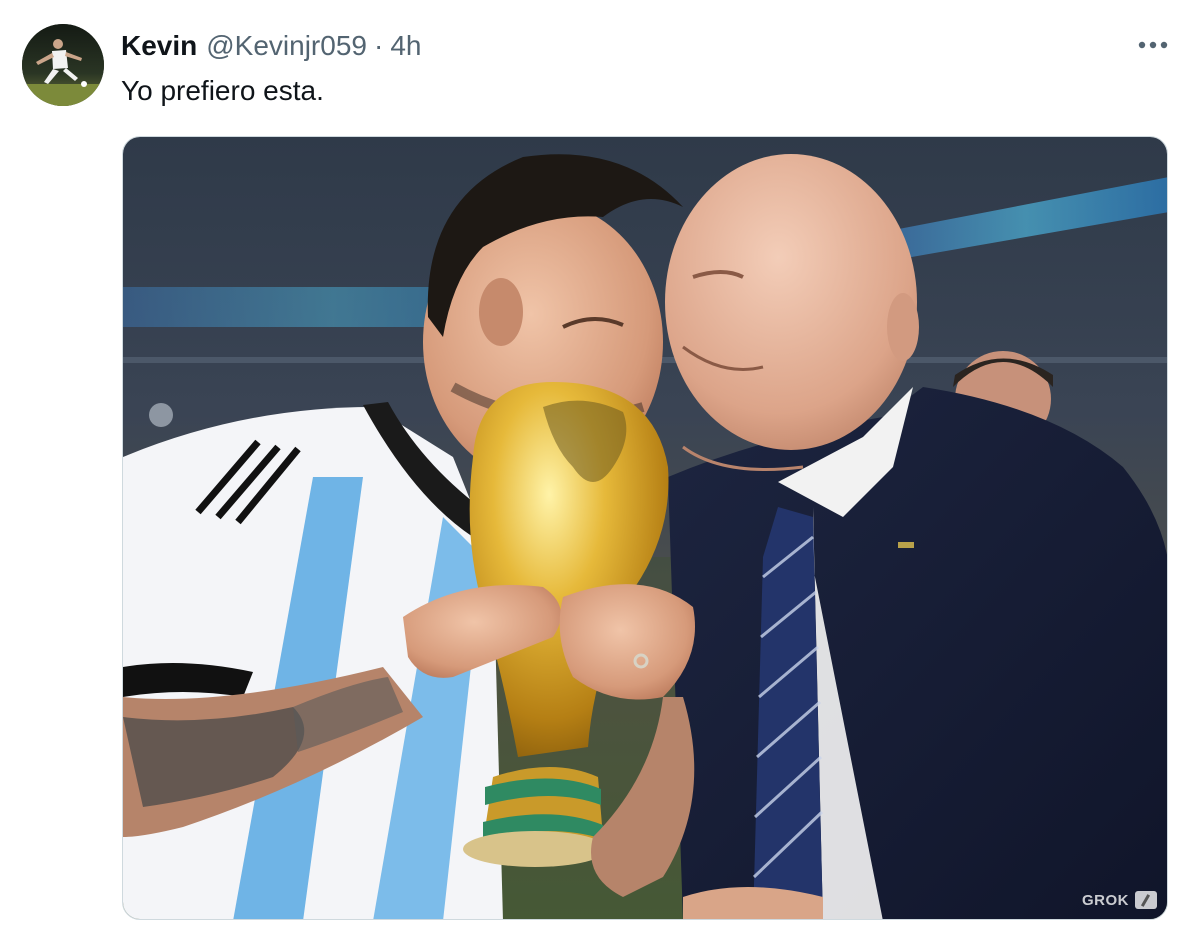 Image resolution: width=1200 pixels, height=936 pixels. I want to click on avatar, so click(63, 65).